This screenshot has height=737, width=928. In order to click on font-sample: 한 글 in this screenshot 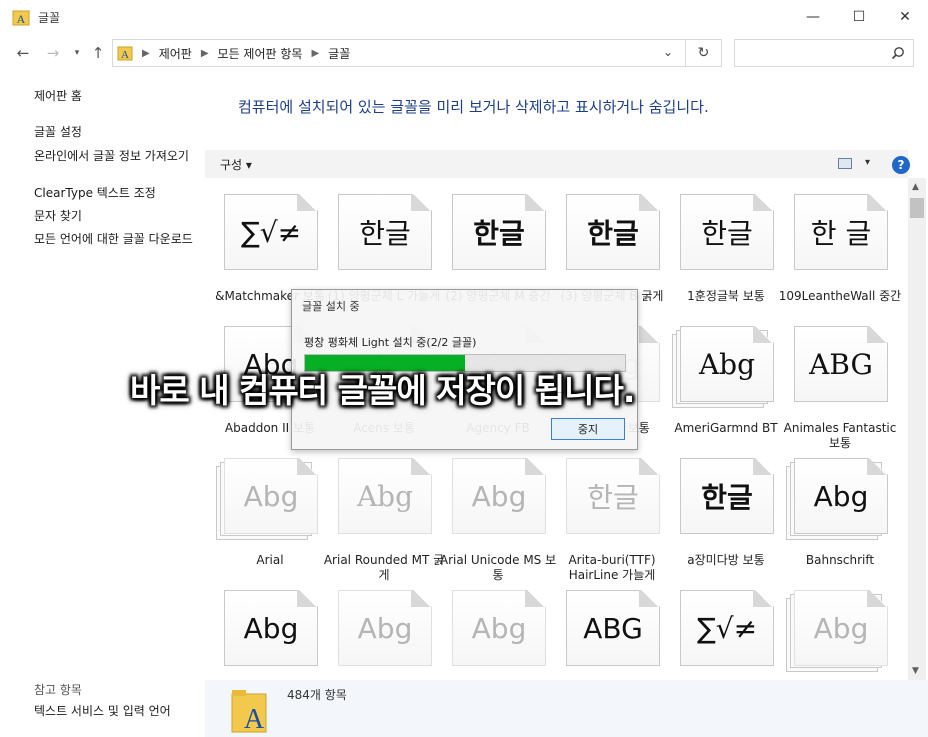, I will do `click(841, 233)`.